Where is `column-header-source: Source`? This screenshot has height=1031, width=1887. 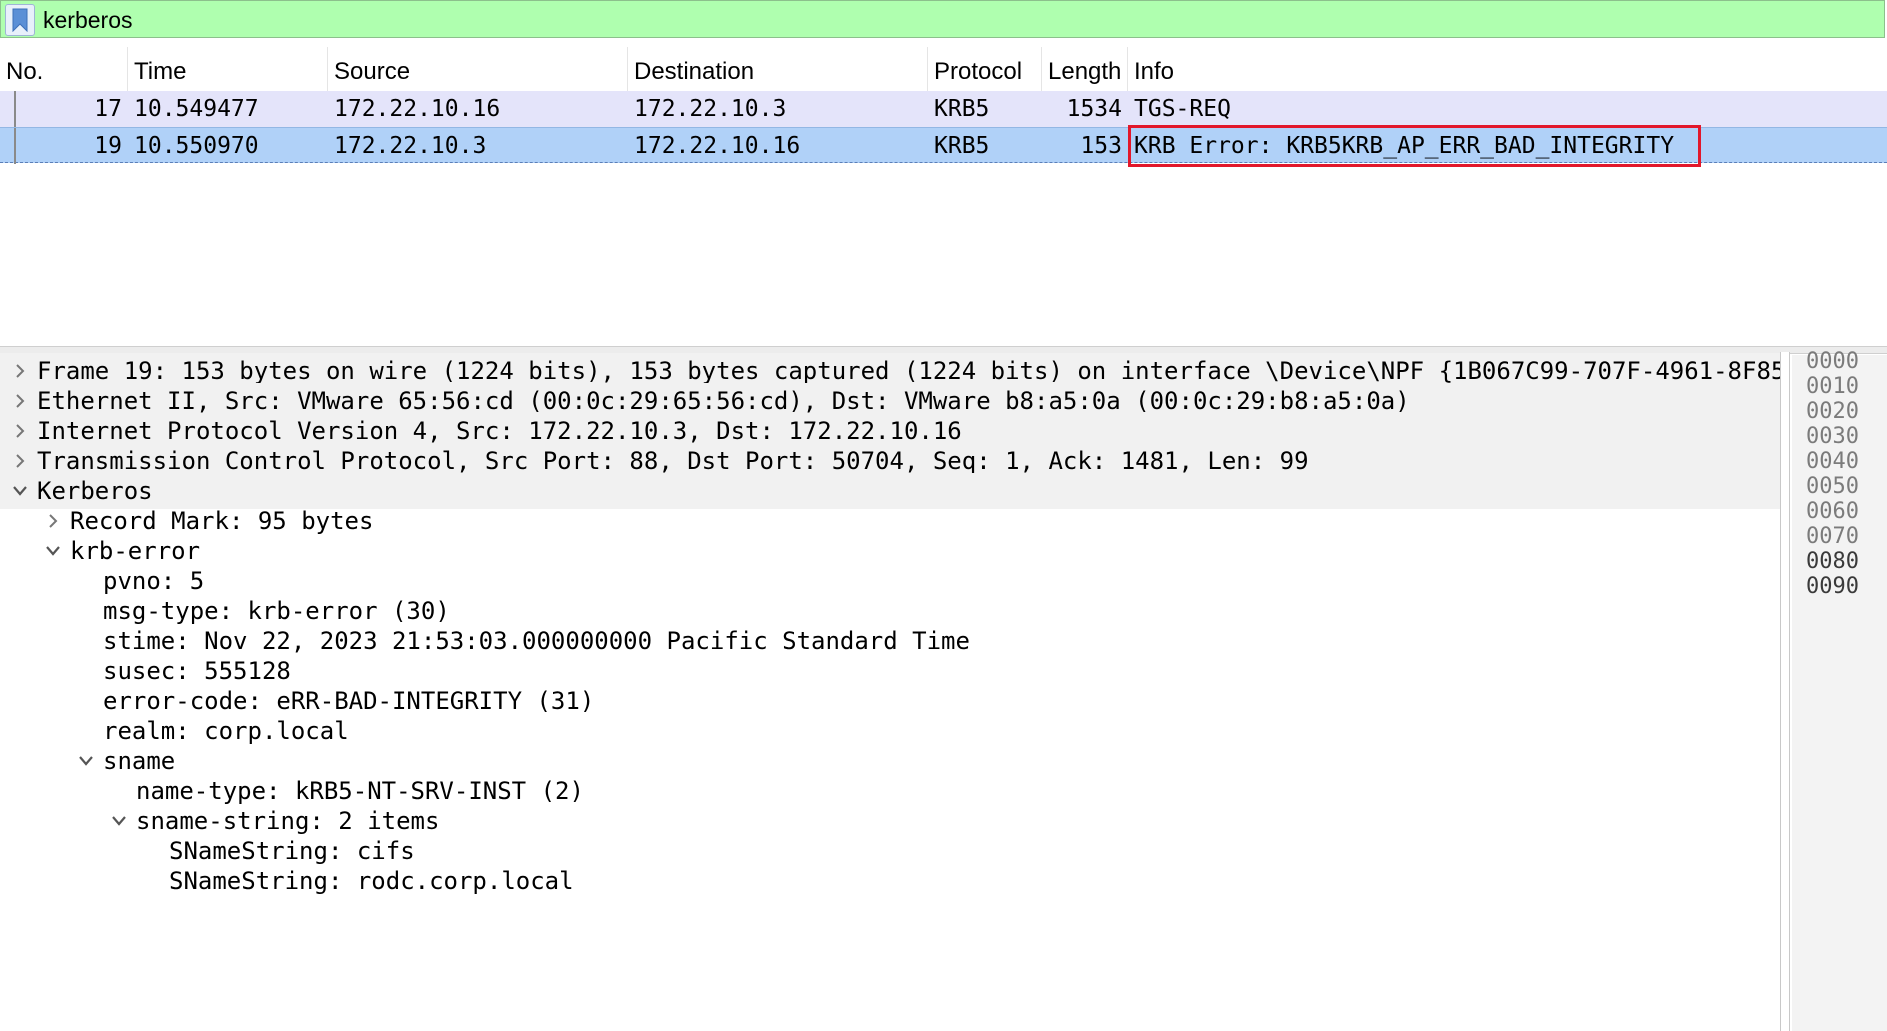 column-header-source: Source is located at coordinates (478, 69).